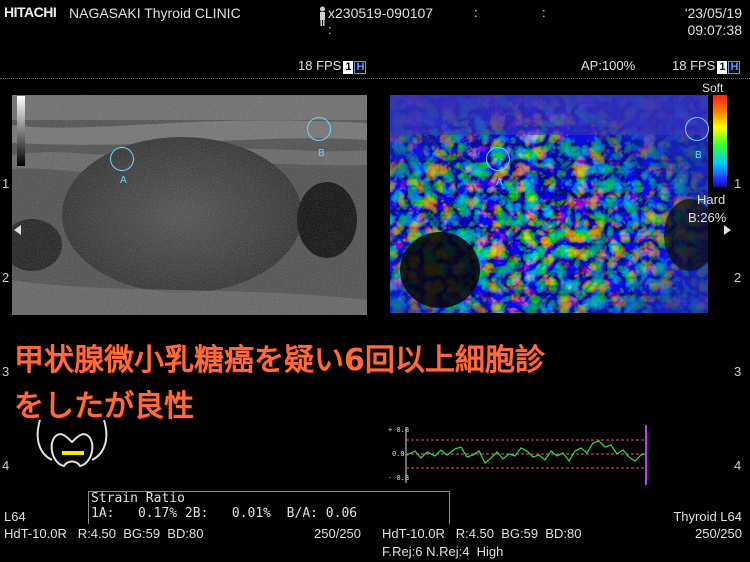 The width and height of the screenshot is (750, 562). Describe the element at coordinates (713, 88) in the screenshot. I see `scale-soft-label: Soft` at that location.